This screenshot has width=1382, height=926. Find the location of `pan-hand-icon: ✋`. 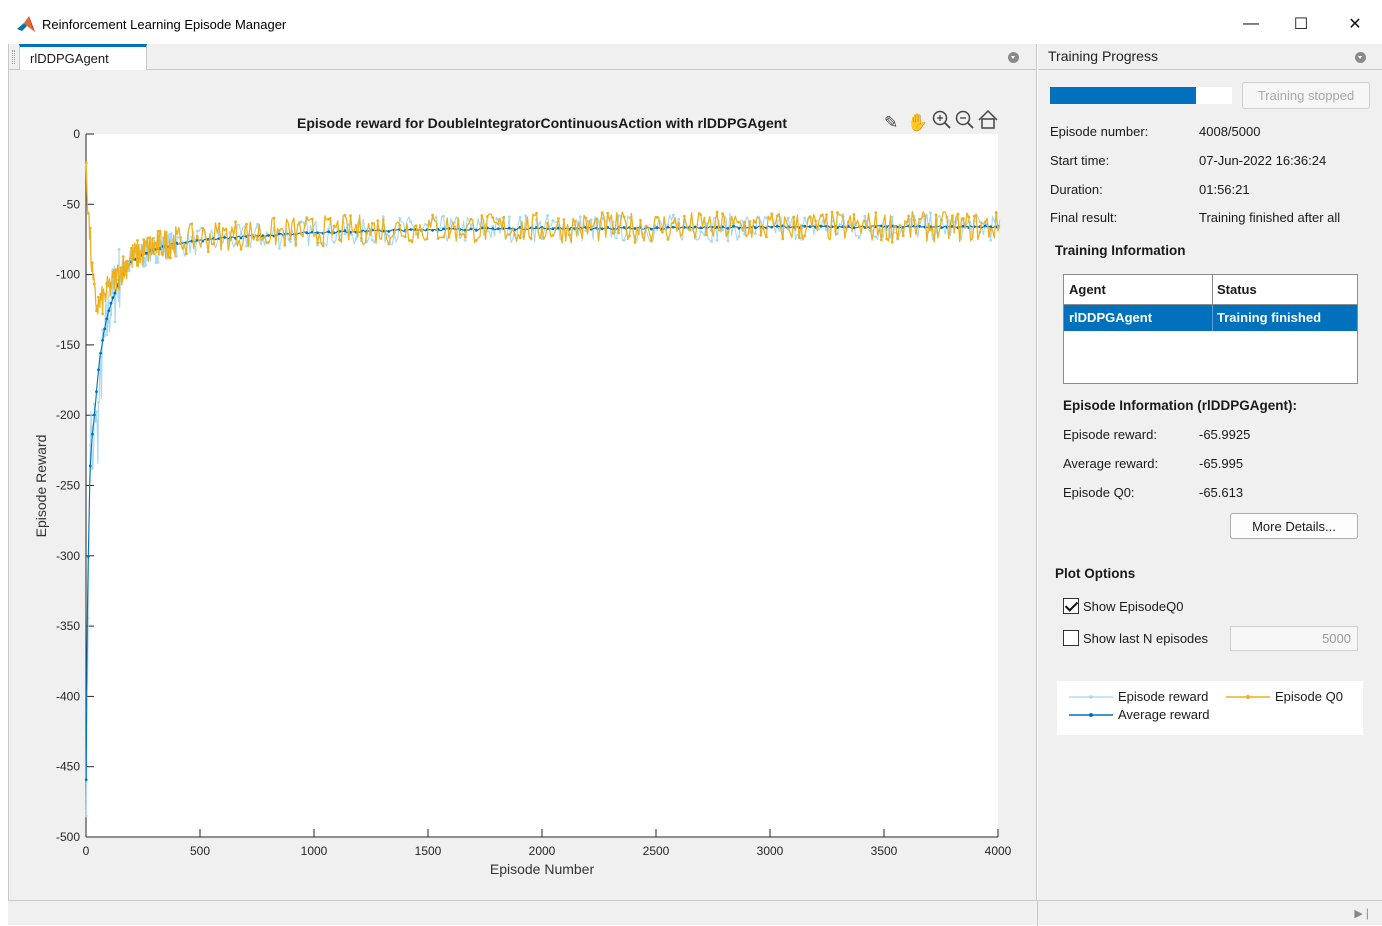

pan-hand-icon: ✋ is located at coordinates (917, 122).